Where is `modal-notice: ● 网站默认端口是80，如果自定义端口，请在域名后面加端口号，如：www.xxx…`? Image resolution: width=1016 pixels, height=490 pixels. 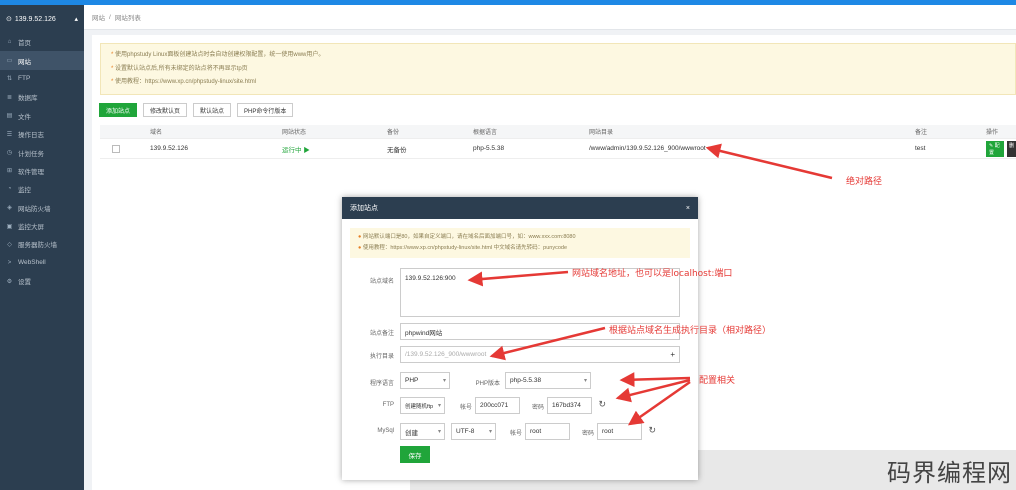
modal-notice: ● 网站默认端口是80，如果自定义端口，请在域名后面加端口号，如：www.xxx… is located at coordinates (520, 243).